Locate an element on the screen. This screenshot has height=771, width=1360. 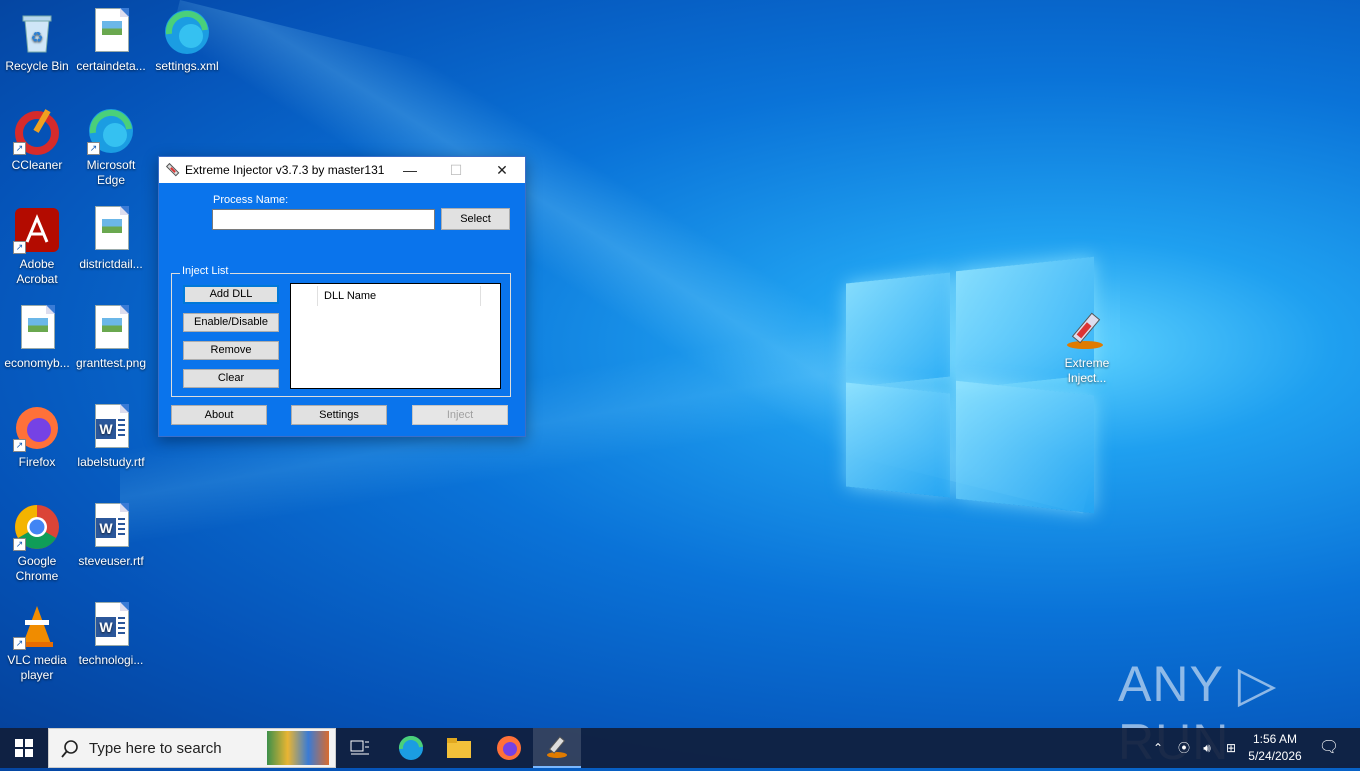
desktop-icon-label: Microsoft Edge is located at coordinates (111, 172).